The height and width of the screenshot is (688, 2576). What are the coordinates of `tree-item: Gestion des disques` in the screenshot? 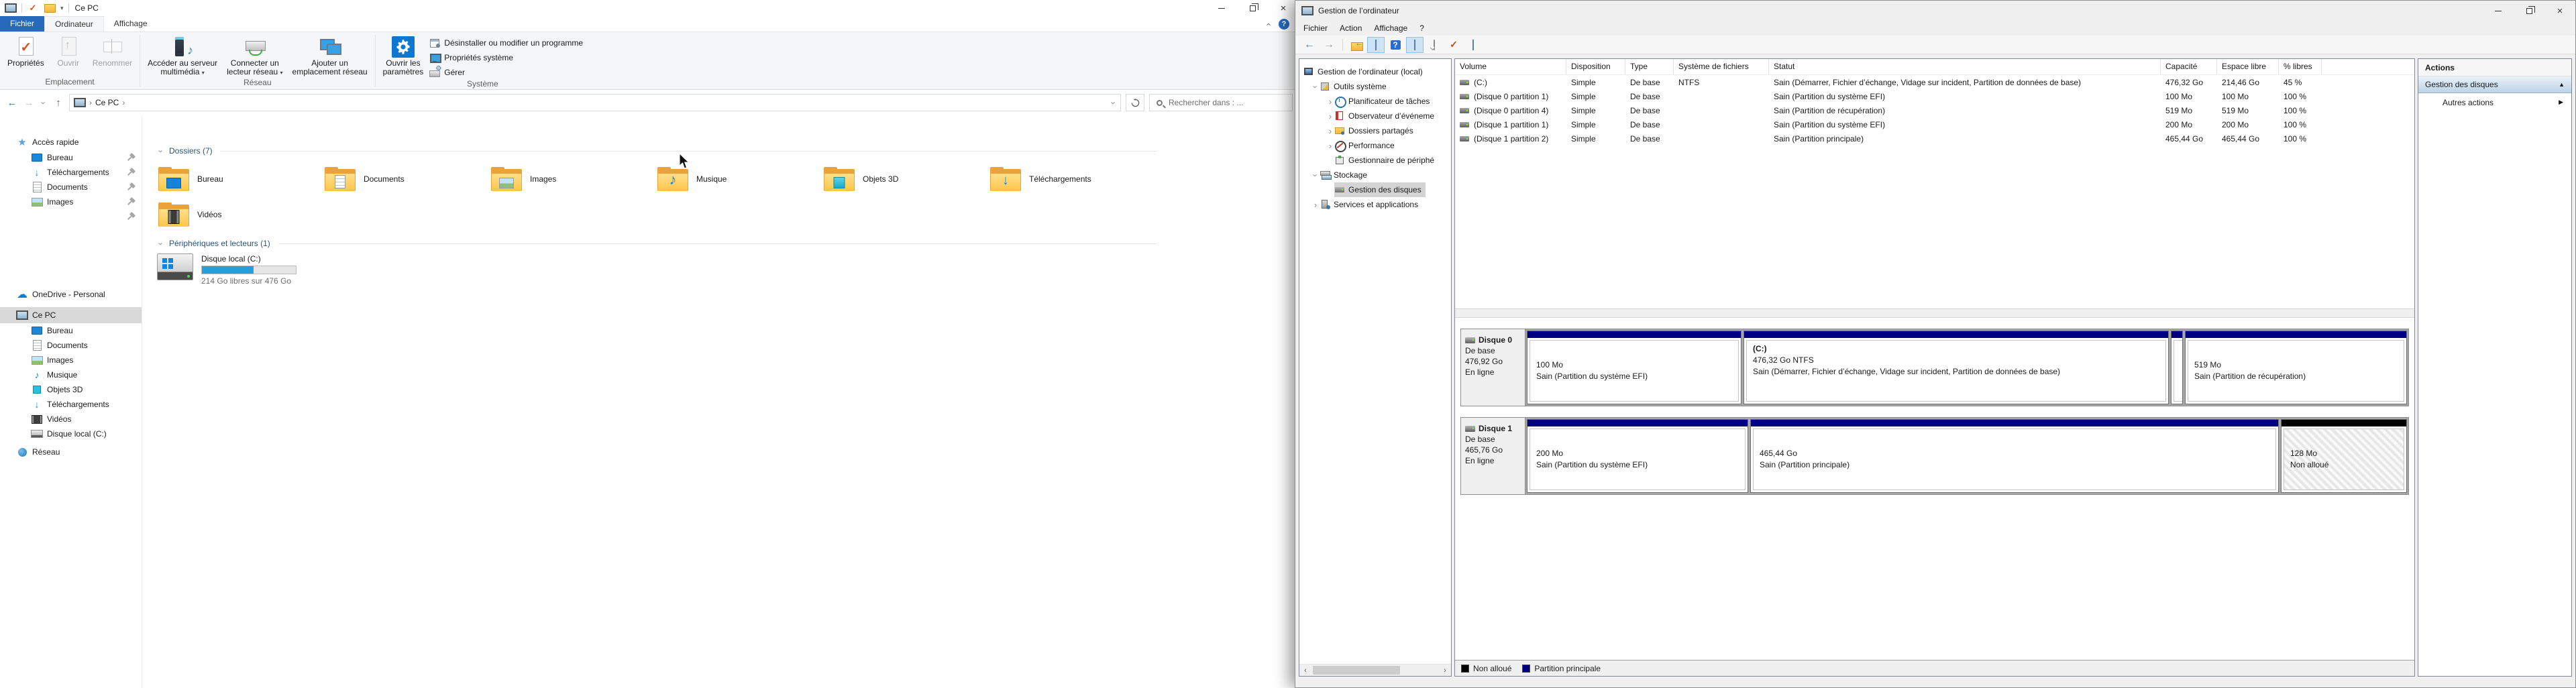 It's located at (1375, 189).